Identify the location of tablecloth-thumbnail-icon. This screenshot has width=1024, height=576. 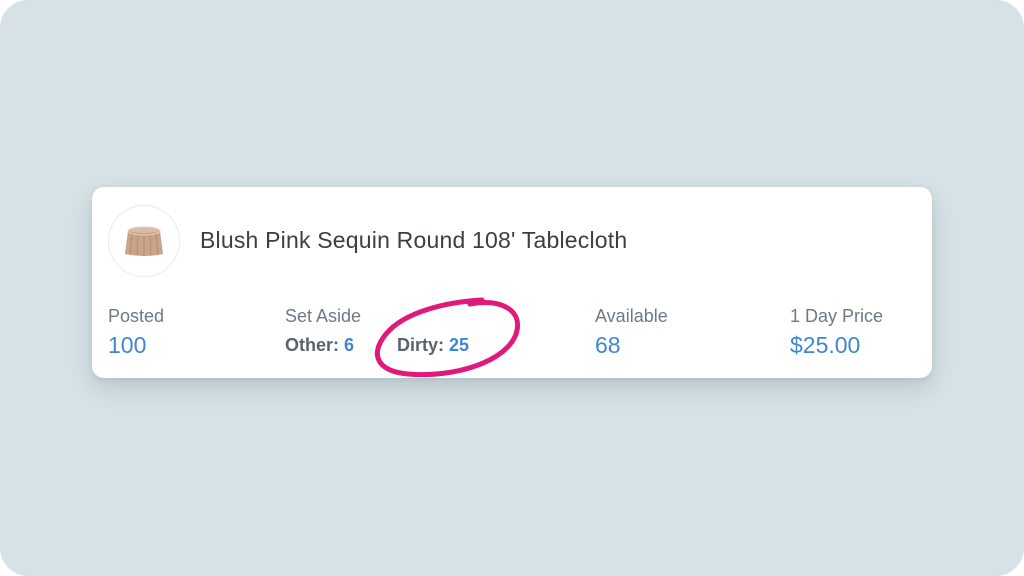
(144, 241).